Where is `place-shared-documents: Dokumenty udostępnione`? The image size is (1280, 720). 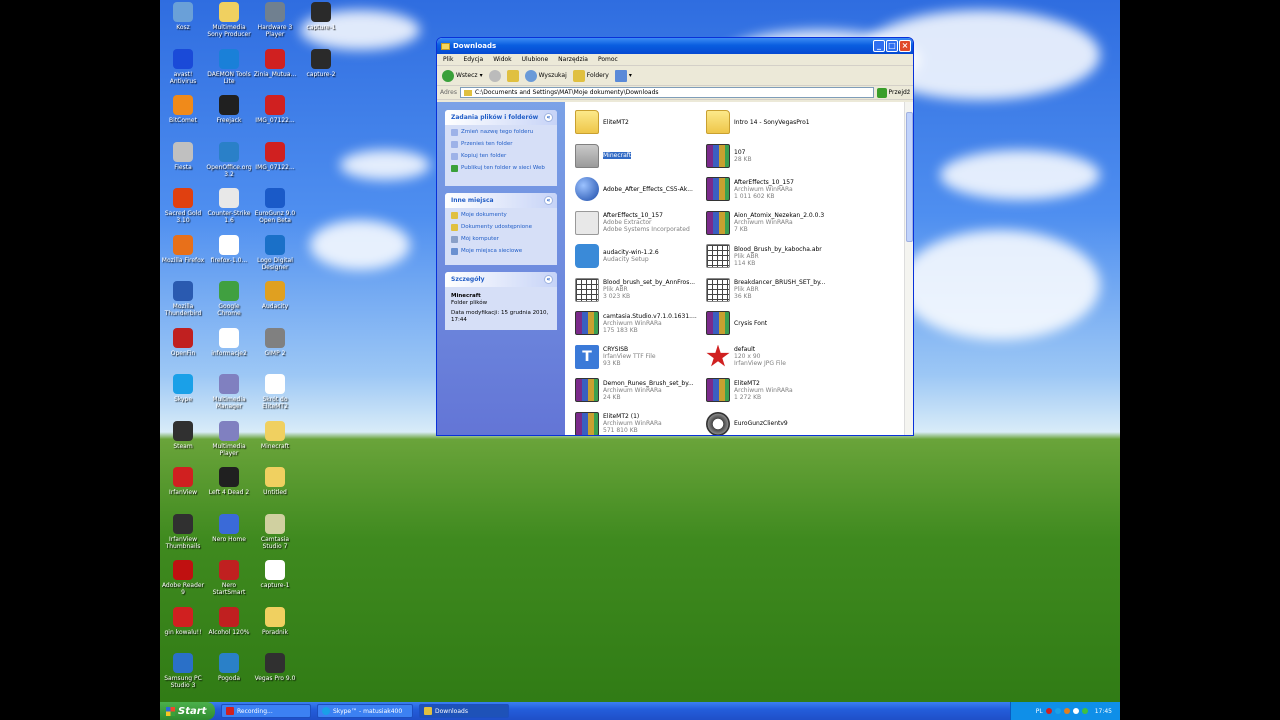 place-shared-documents: Dokumenty udostępnione is located at coordinates (501, 229).